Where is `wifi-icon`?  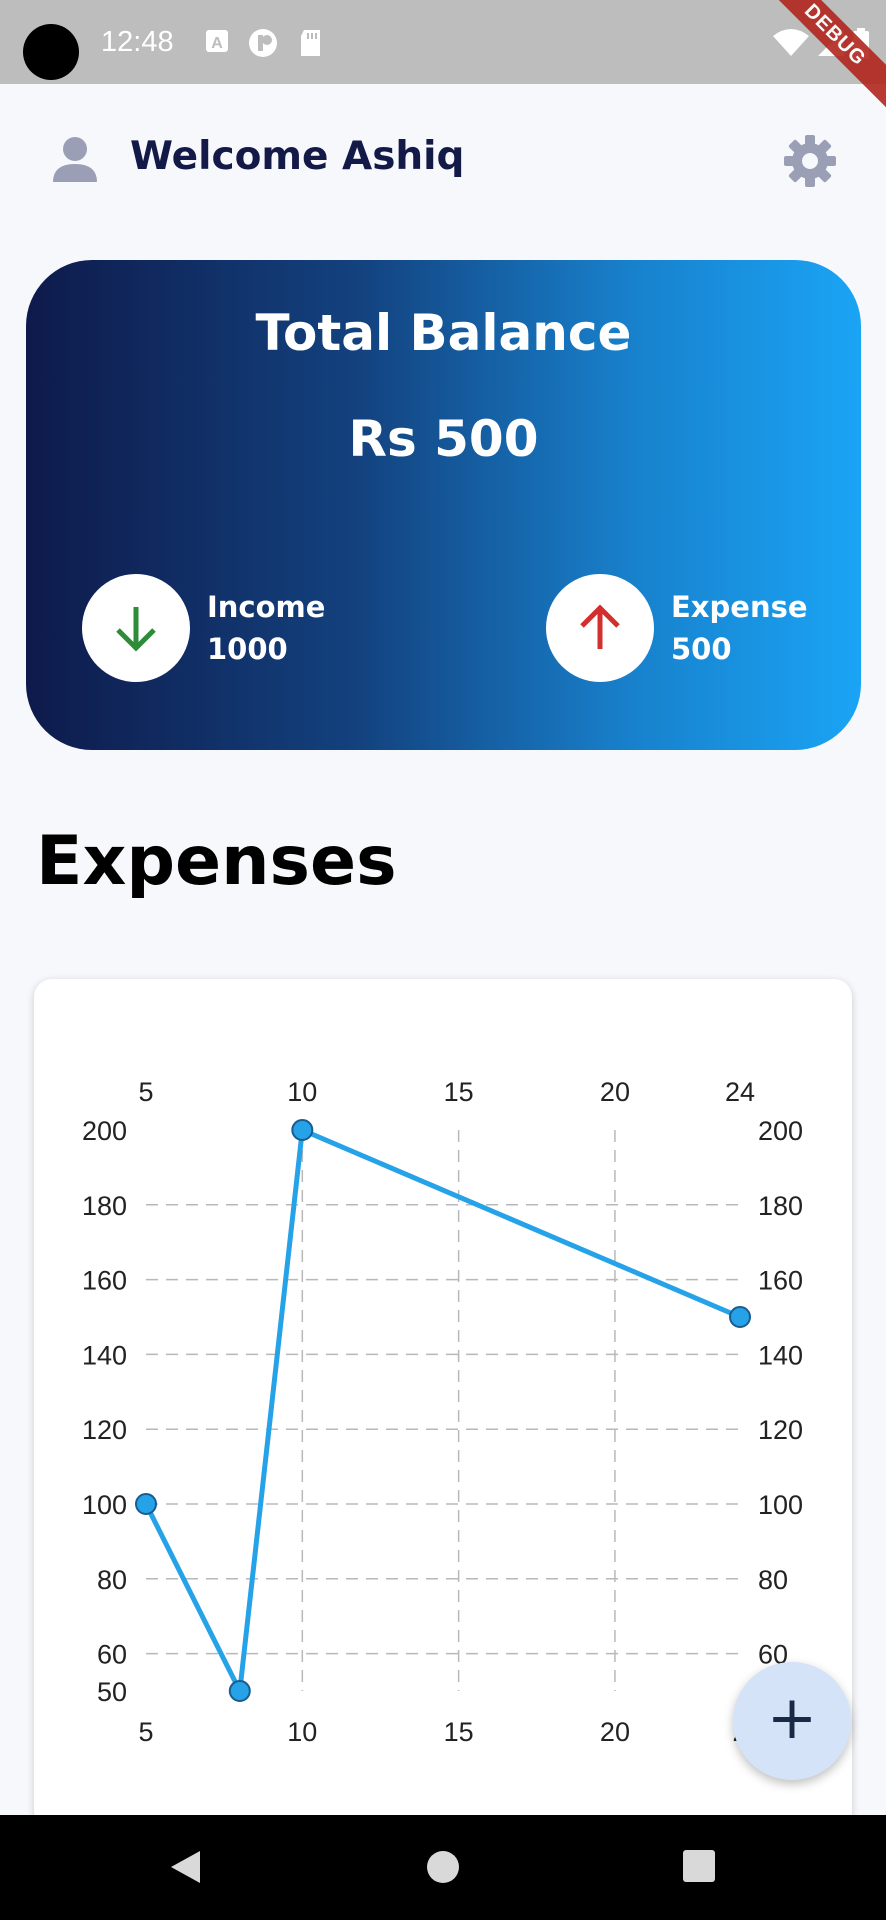 wifi-icon is located at coordinates (791, 42).